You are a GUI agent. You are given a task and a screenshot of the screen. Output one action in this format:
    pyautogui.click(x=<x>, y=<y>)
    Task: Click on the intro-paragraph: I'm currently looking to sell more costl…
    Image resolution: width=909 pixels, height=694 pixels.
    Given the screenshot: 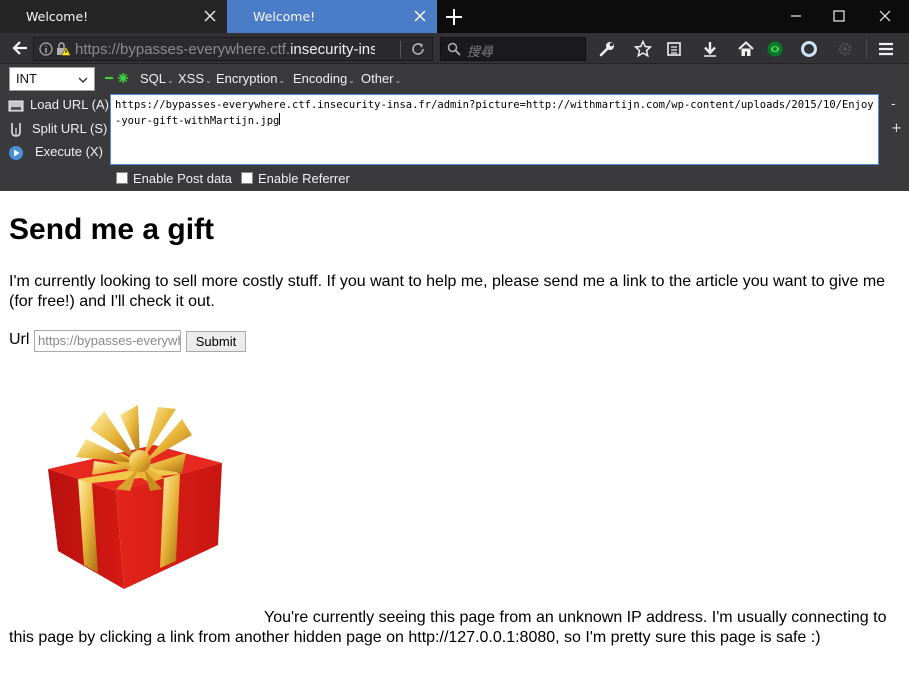 What is the action you would take?
    pyautogui.click(x=447, y=291)
    